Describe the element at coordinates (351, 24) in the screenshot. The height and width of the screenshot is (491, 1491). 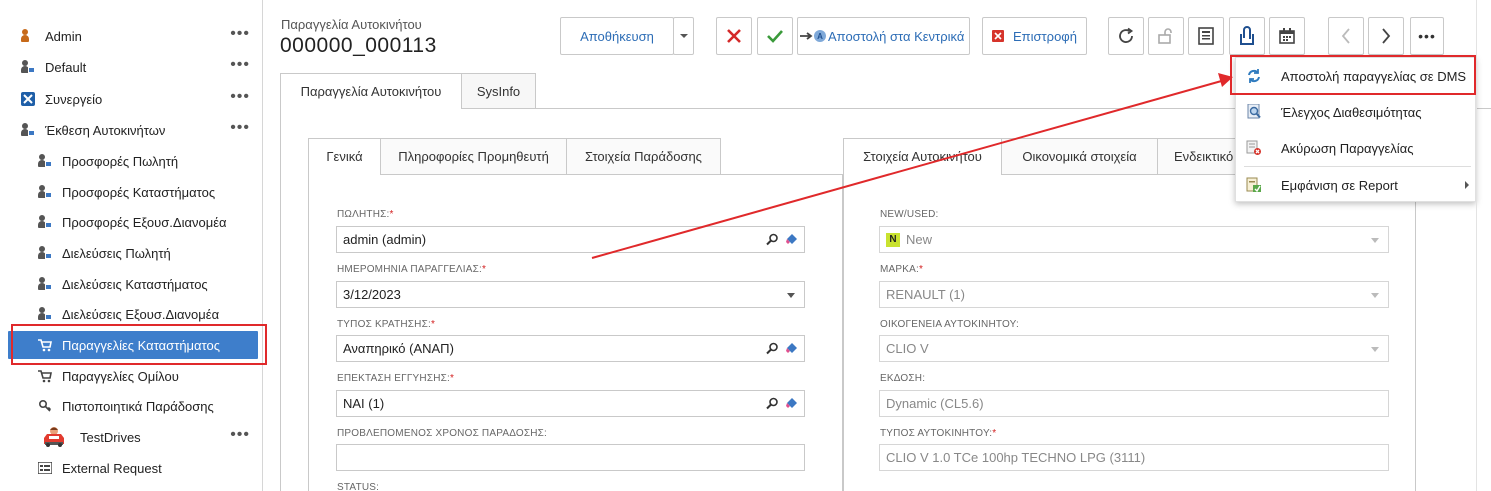
I see `page-subtitle: Παραγγελία Αυτοκινήτου` at that location.